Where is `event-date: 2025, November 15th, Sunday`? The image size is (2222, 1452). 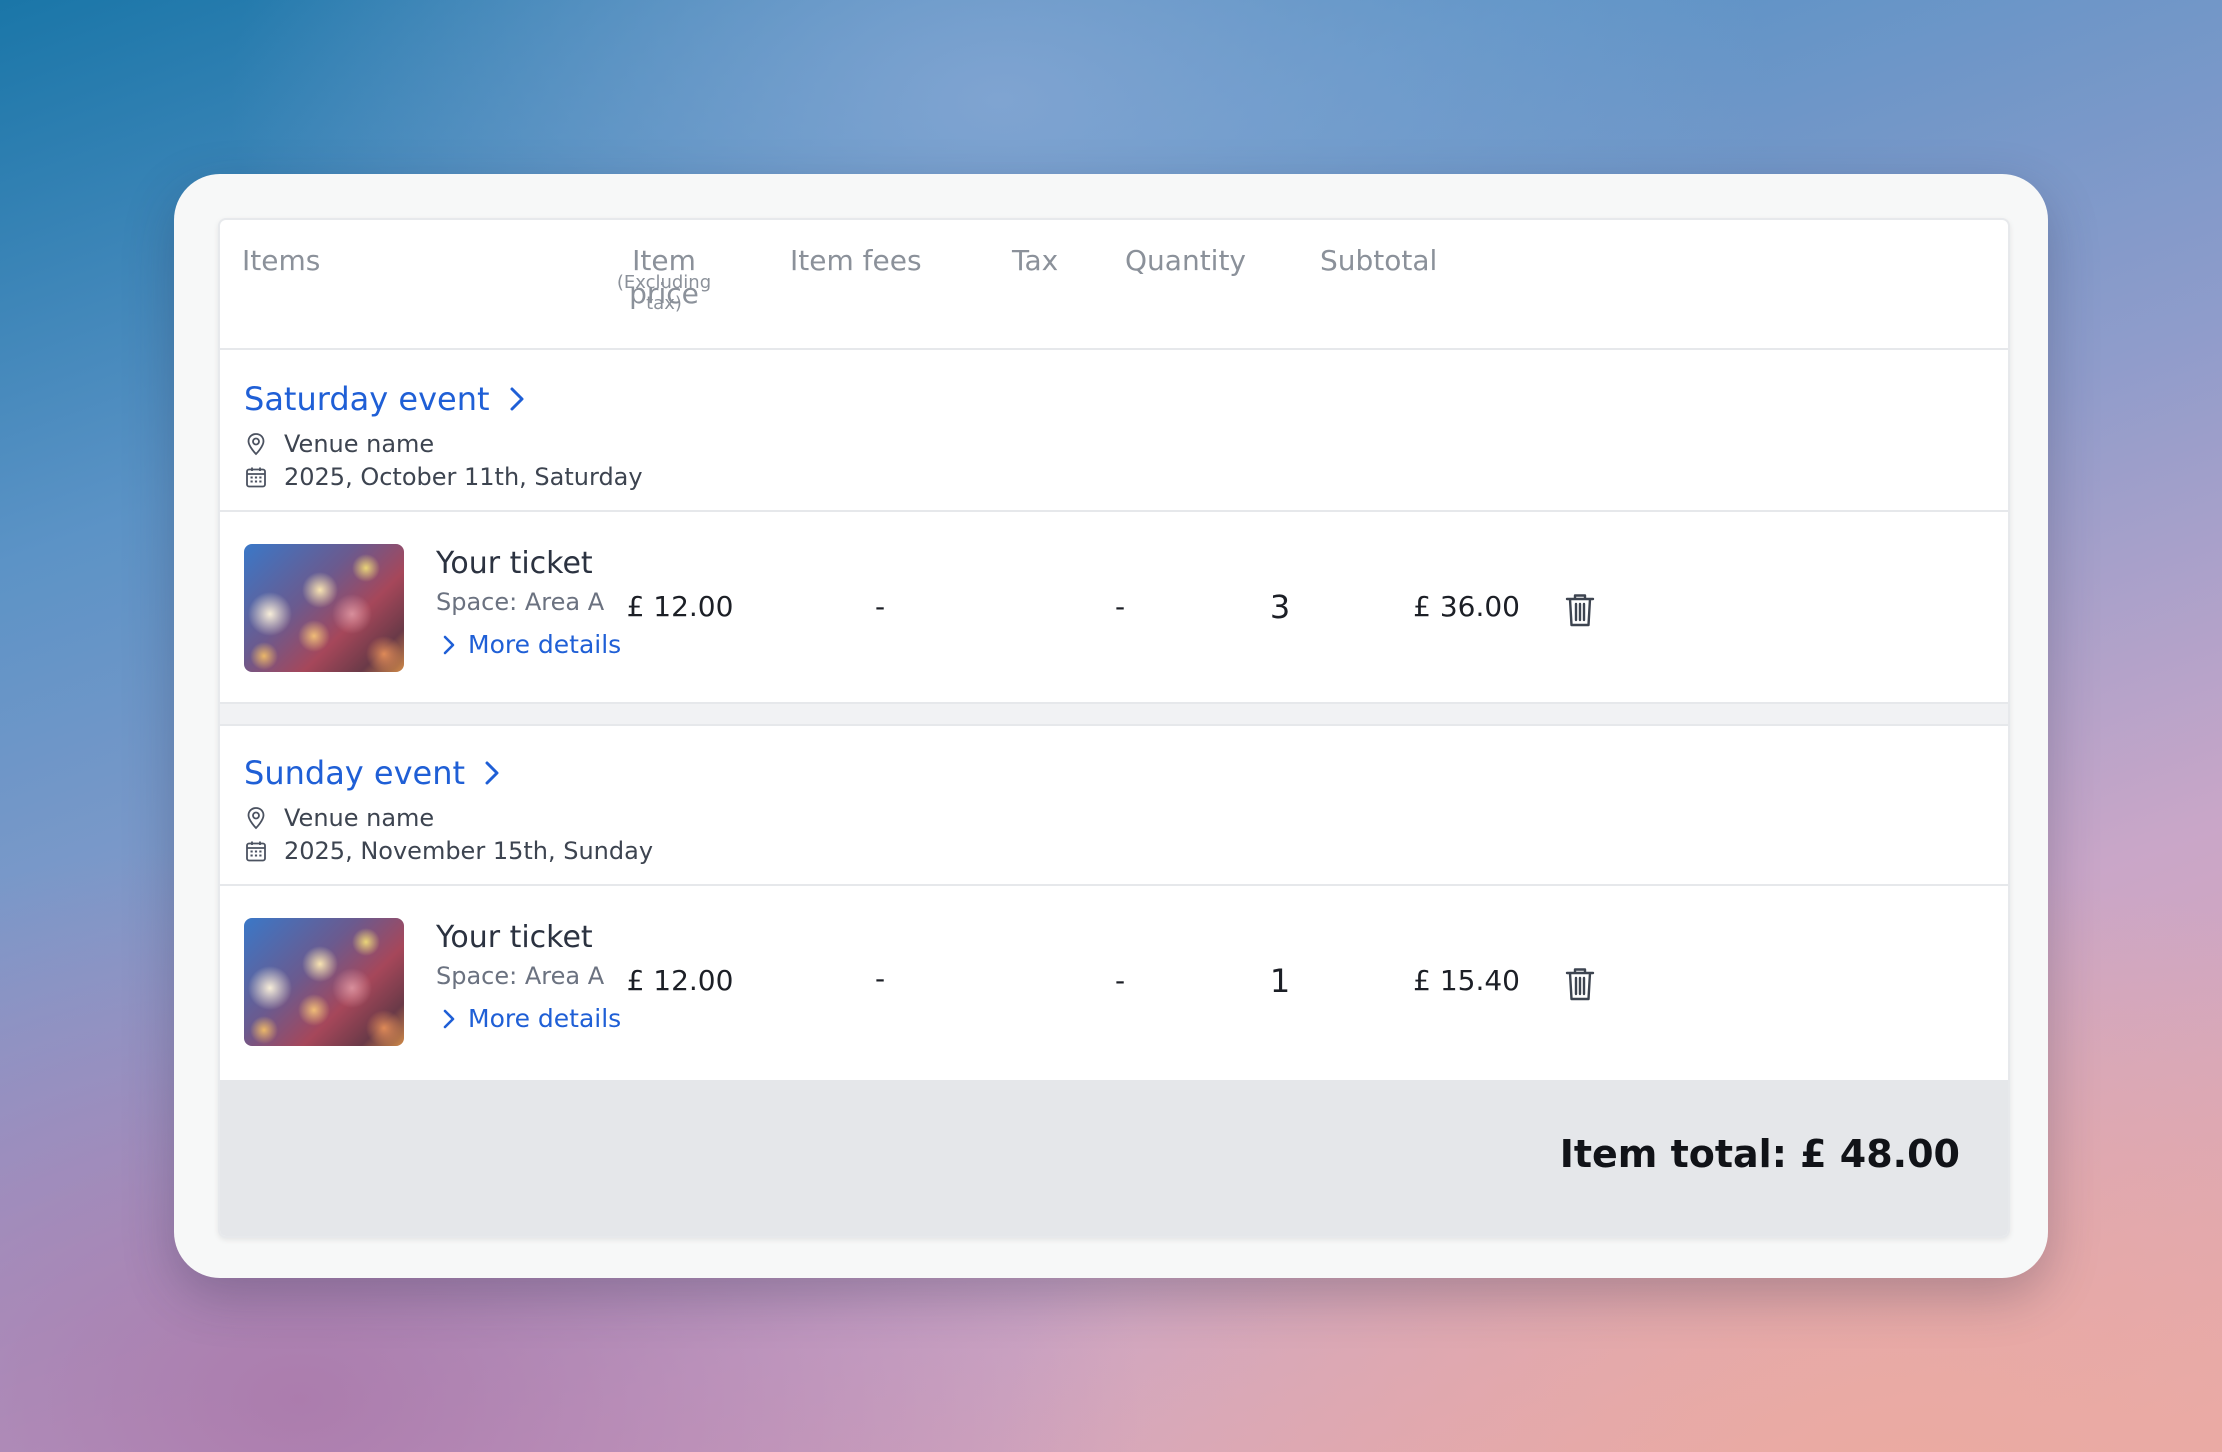
event-date: 2025, November 15th, Sunday is located at coordinates (448, 851).